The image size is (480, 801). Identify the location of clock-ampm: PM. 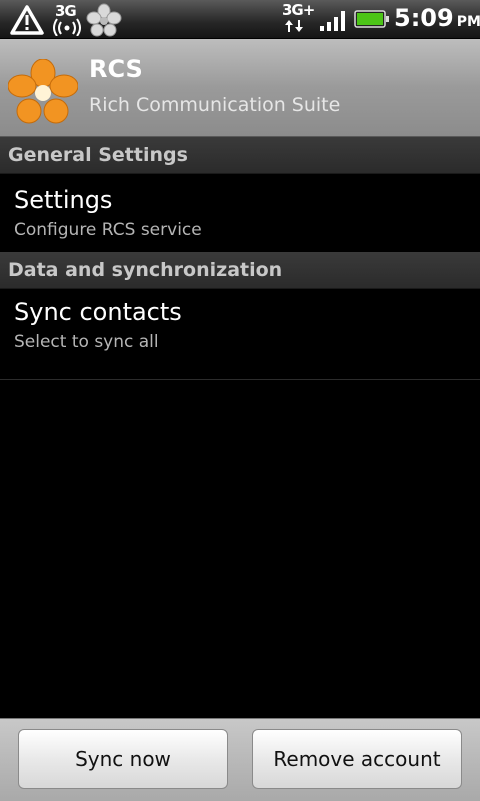
(468, 22).